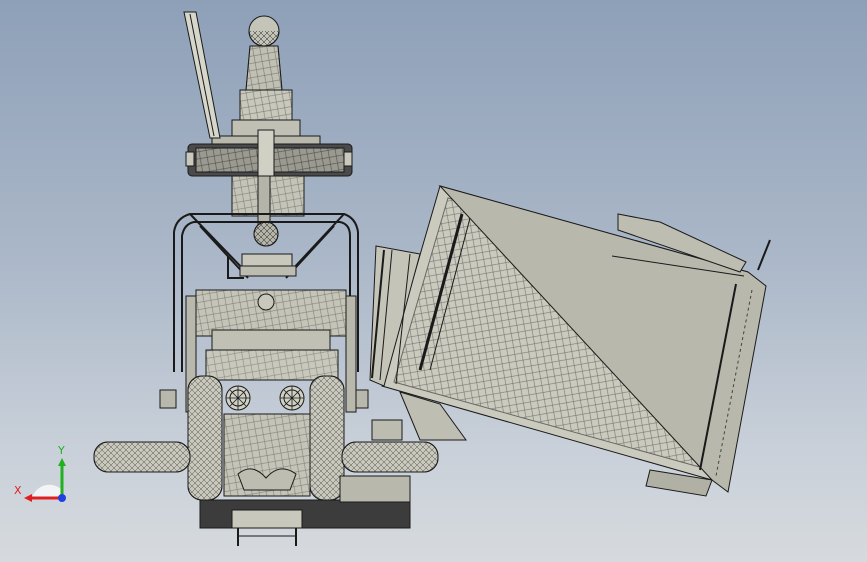  I want to click on control-tower, so click(252, 79).